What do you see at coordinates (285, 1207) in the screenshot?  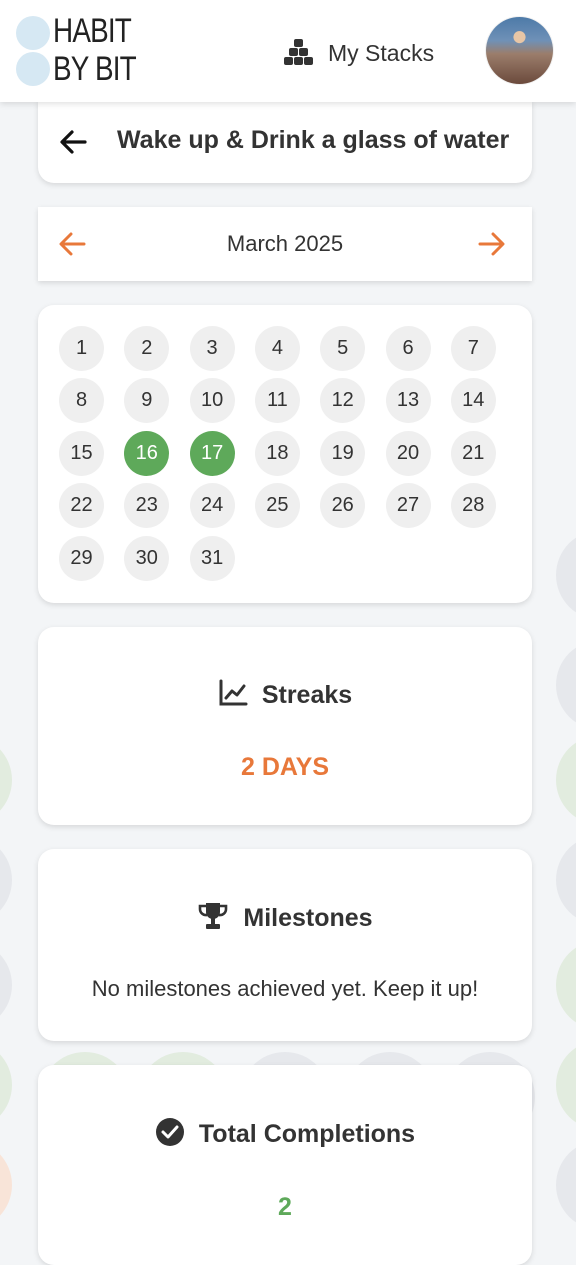 I see `completions-value: 2` at bounding box center [285, 1207].